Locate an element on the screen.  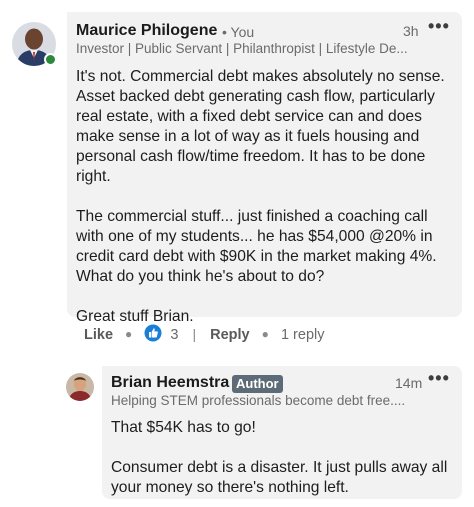
reply-button: Reply is located at coordinates (230, 335).